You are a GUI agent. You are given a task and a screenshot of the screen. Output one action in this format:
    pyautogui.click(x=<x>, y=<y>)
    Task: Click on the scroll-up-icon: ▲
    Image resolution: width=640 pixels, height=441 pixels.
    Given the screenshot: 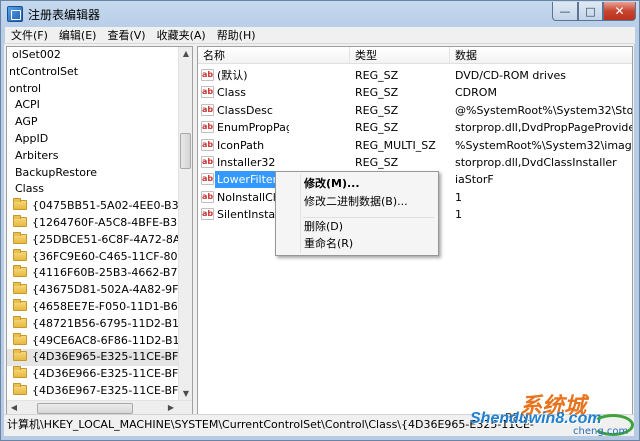 What is the action you would take?
    pyautogui.click(x=185, y=54)
    